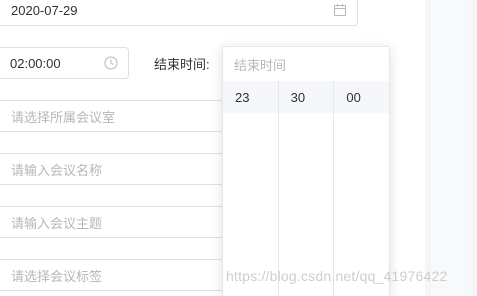  I want to click on date-value: 2020-07-29, so click(44, 10).